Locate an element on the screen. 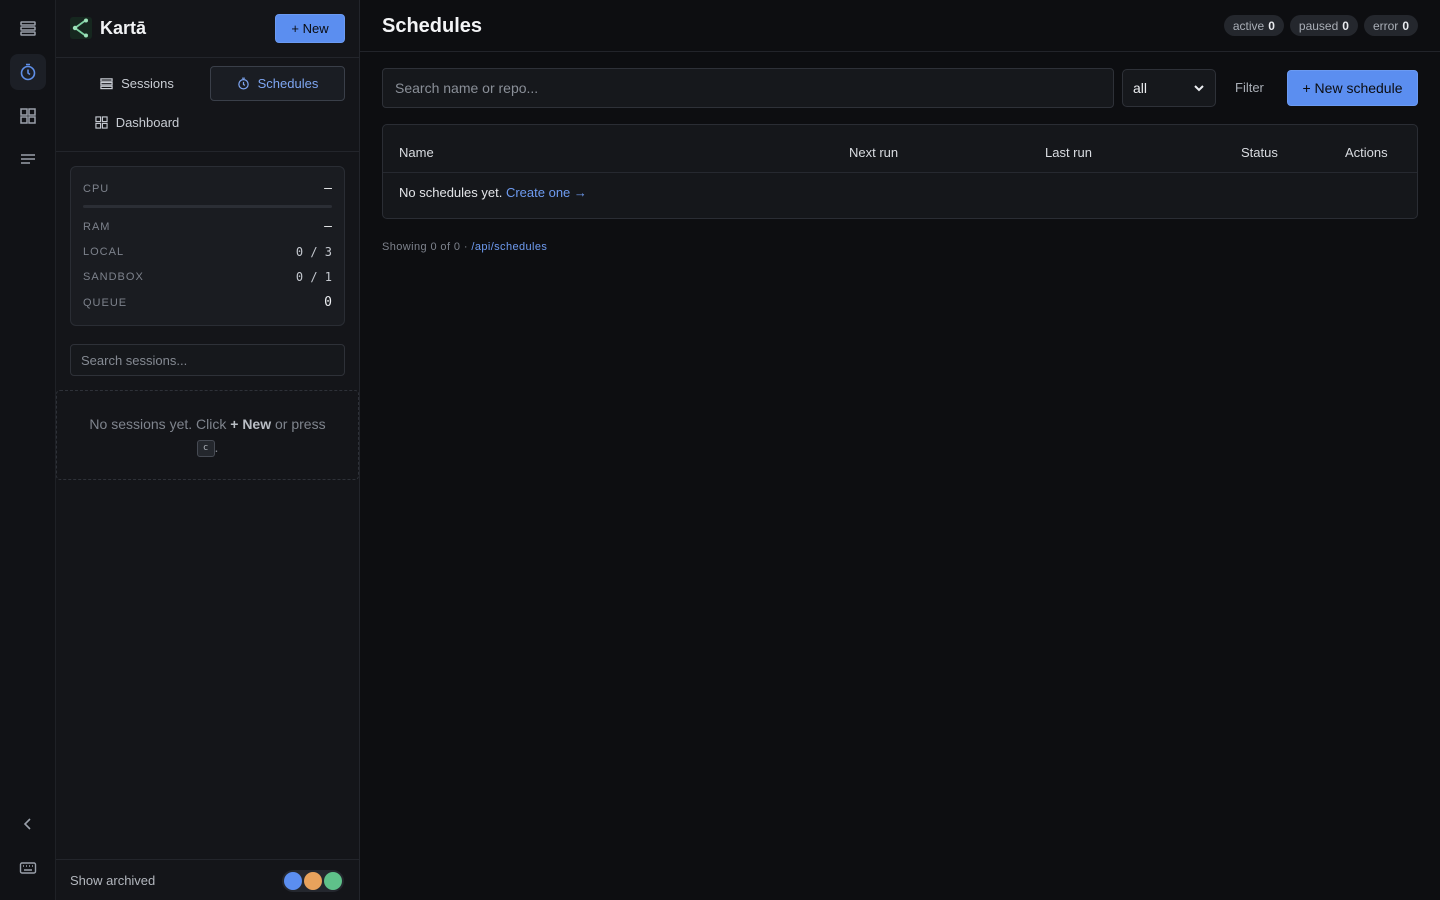  tab-dashboard: Dashboard is located at coordinates (137, 122).